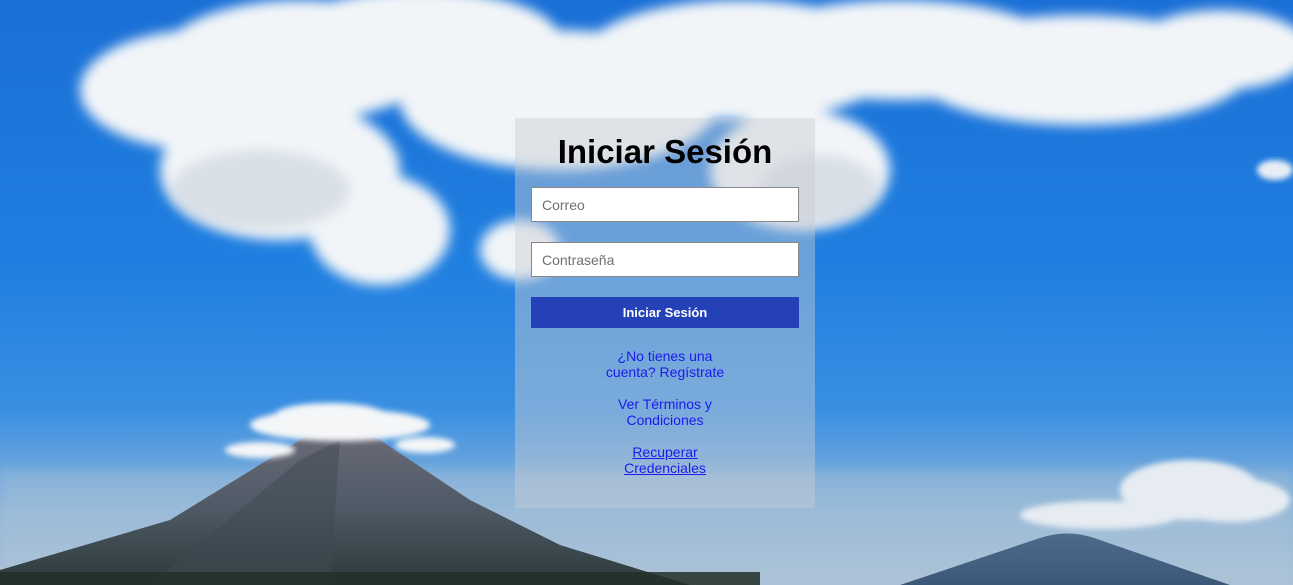 The width and height of the screenshot is (1293, 585). I want to click on terms-link: Ver Términos y Condiciones, so click(665, 412).